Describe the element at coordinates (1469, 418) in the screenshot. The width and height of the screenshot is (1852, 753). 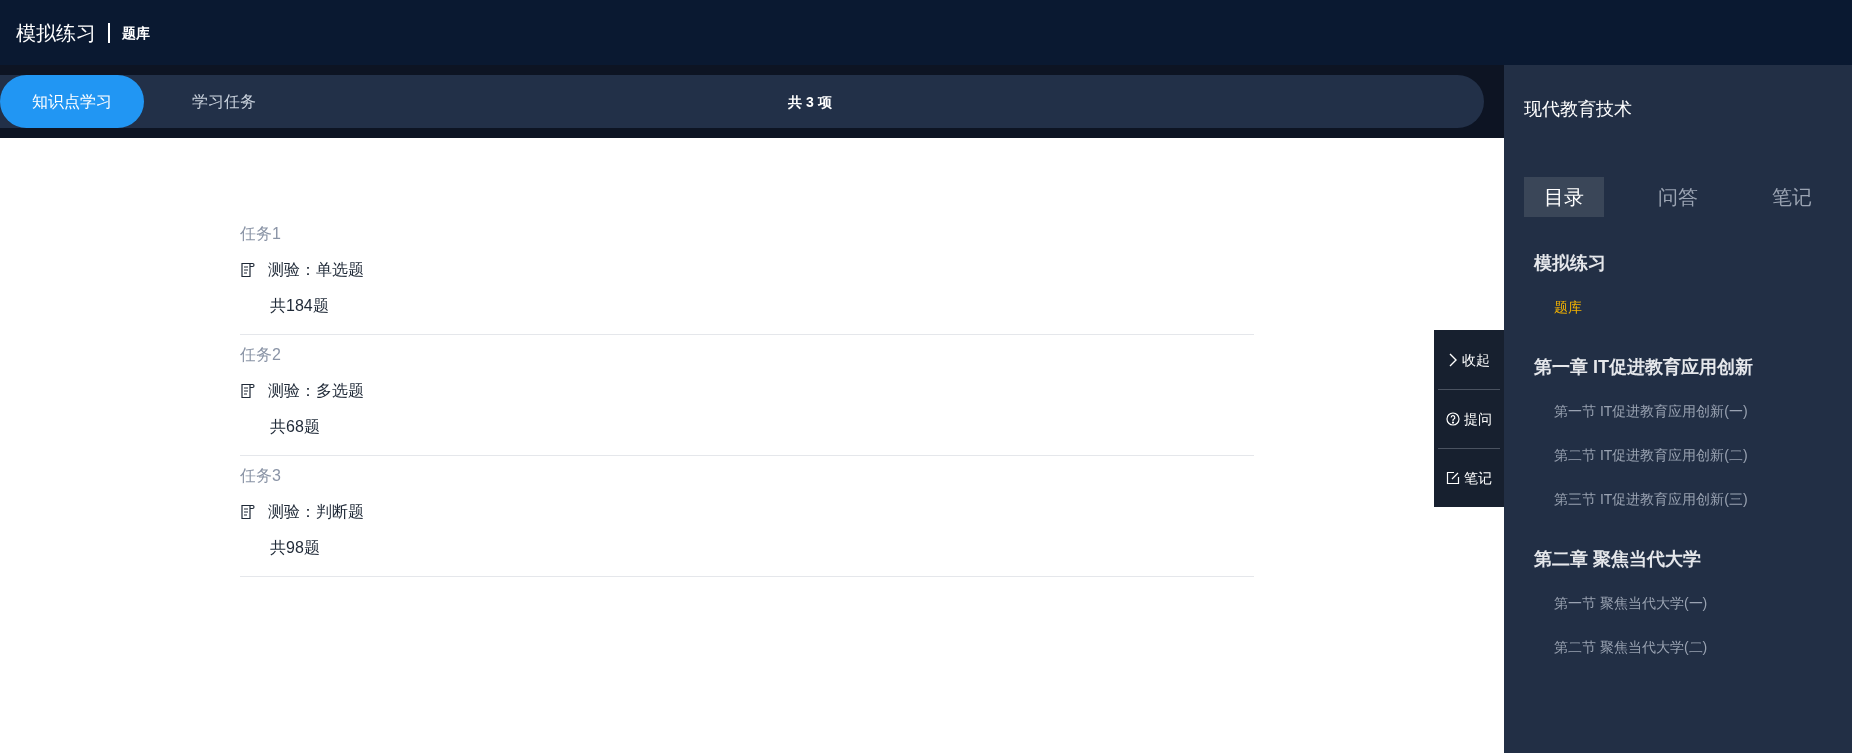
I see `float-menu-button: 提问` at that location.